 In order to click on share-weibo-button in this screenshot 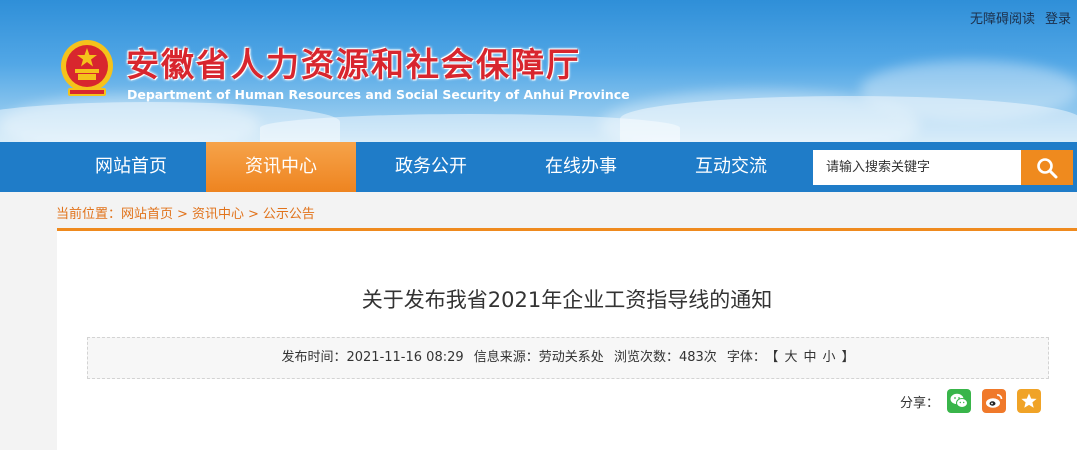, I will do `click(994, 401)`.